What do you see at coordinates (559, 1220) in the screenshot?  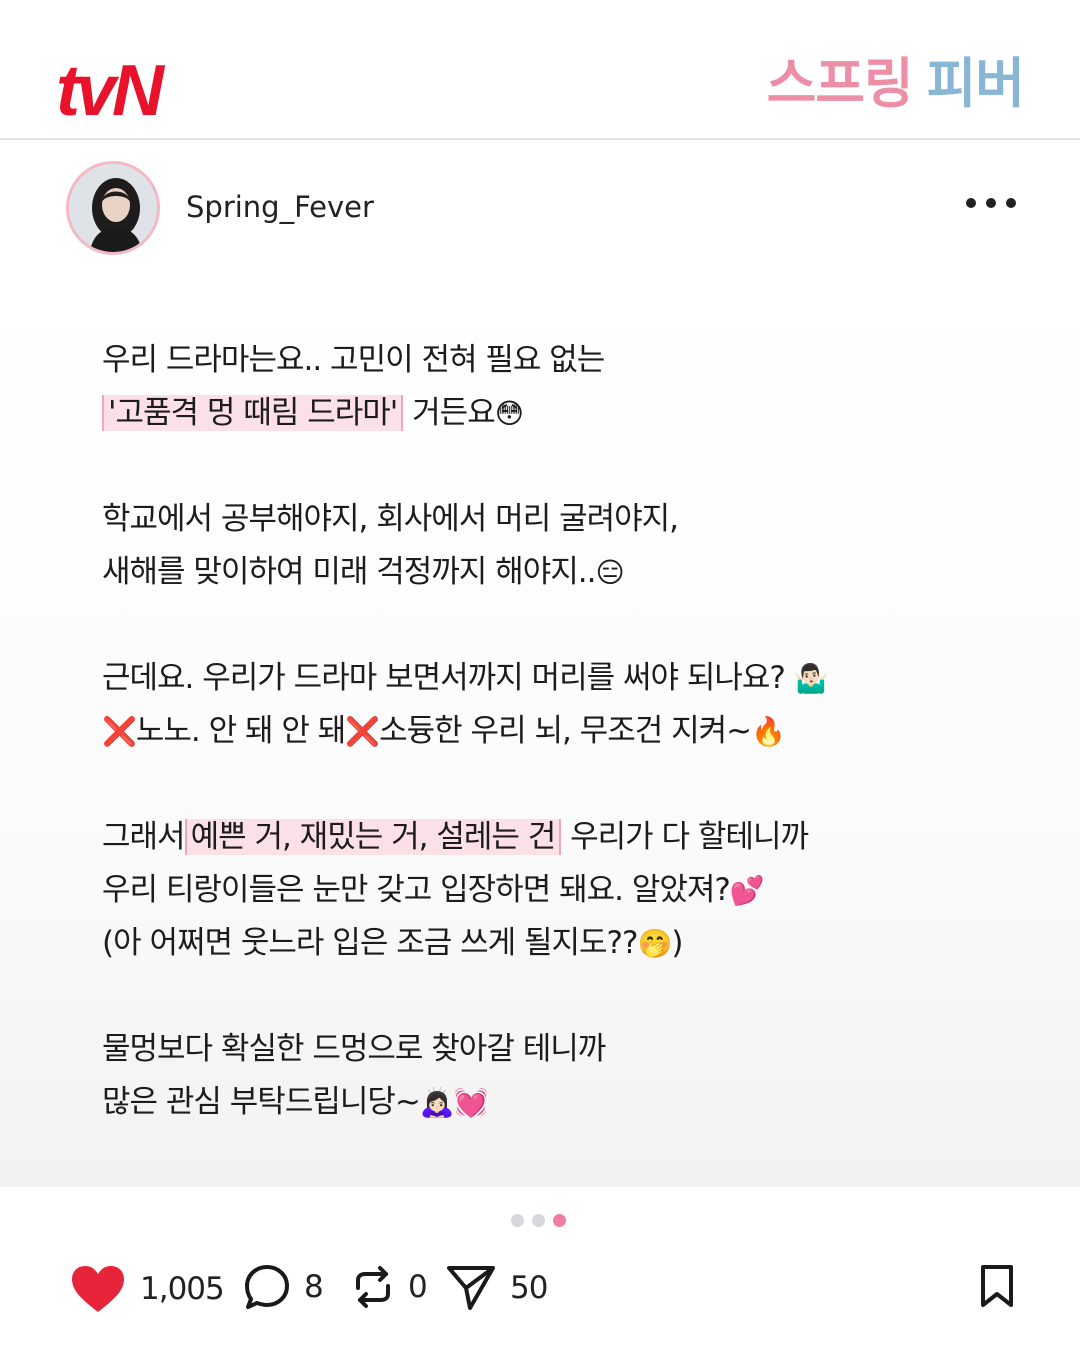 I see `pager-dot-active` at bounding box center [559, 1220].